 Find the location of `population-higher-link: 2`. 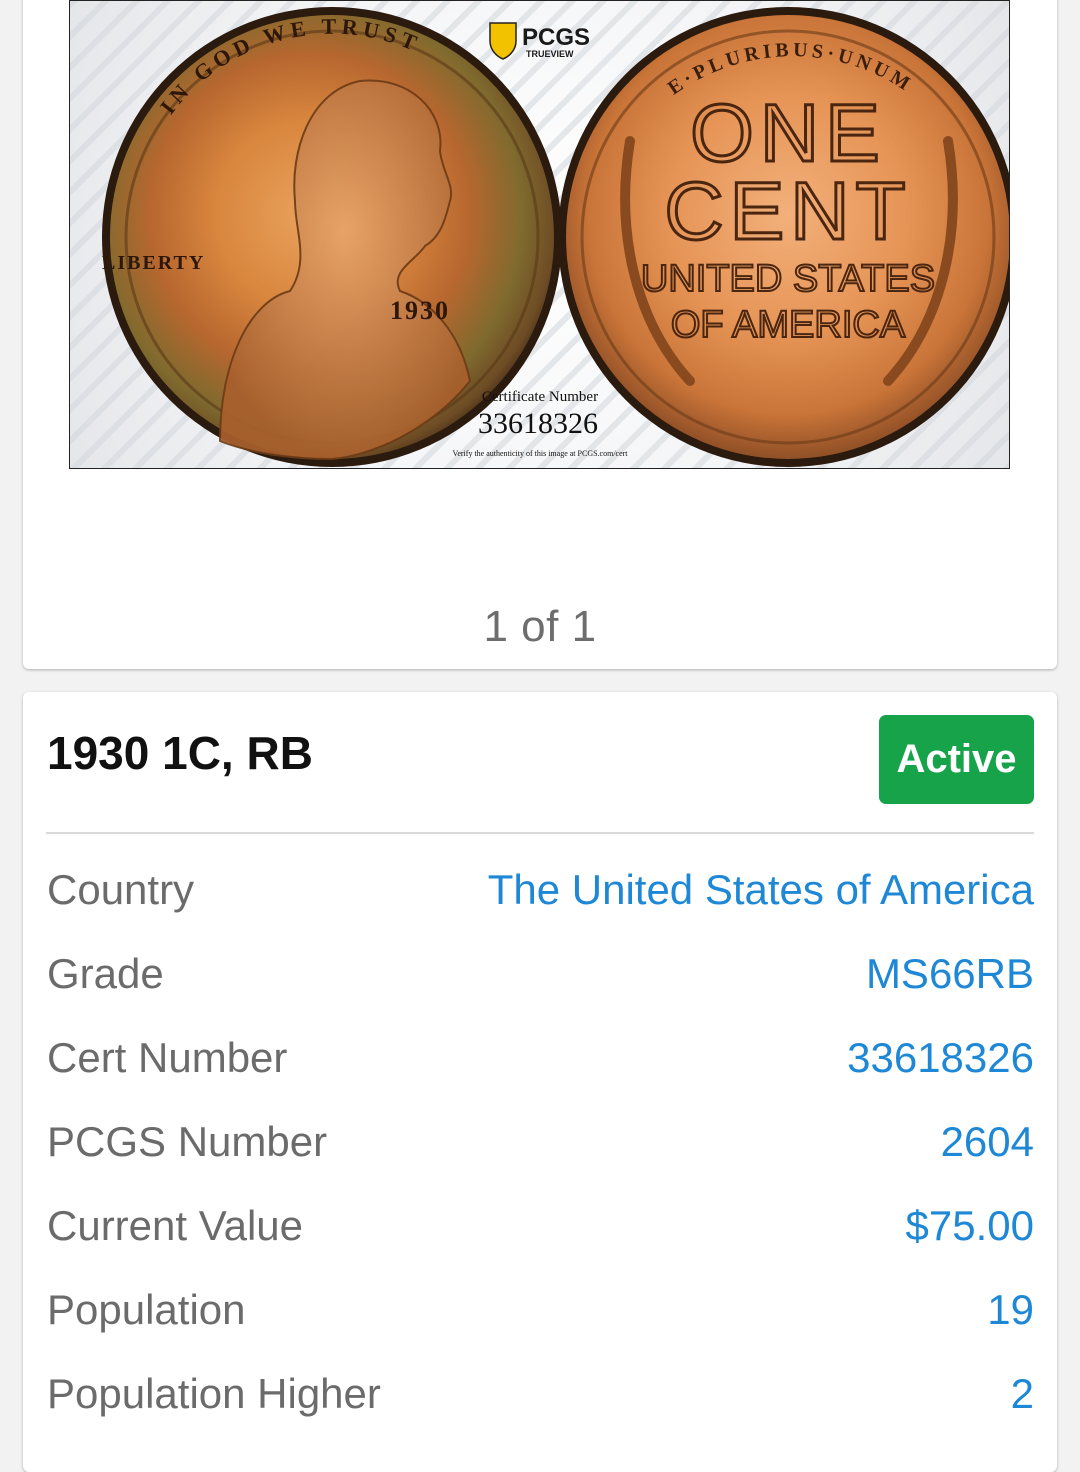

population-higher-link: 2 is located at coordinates (1022, 1394).